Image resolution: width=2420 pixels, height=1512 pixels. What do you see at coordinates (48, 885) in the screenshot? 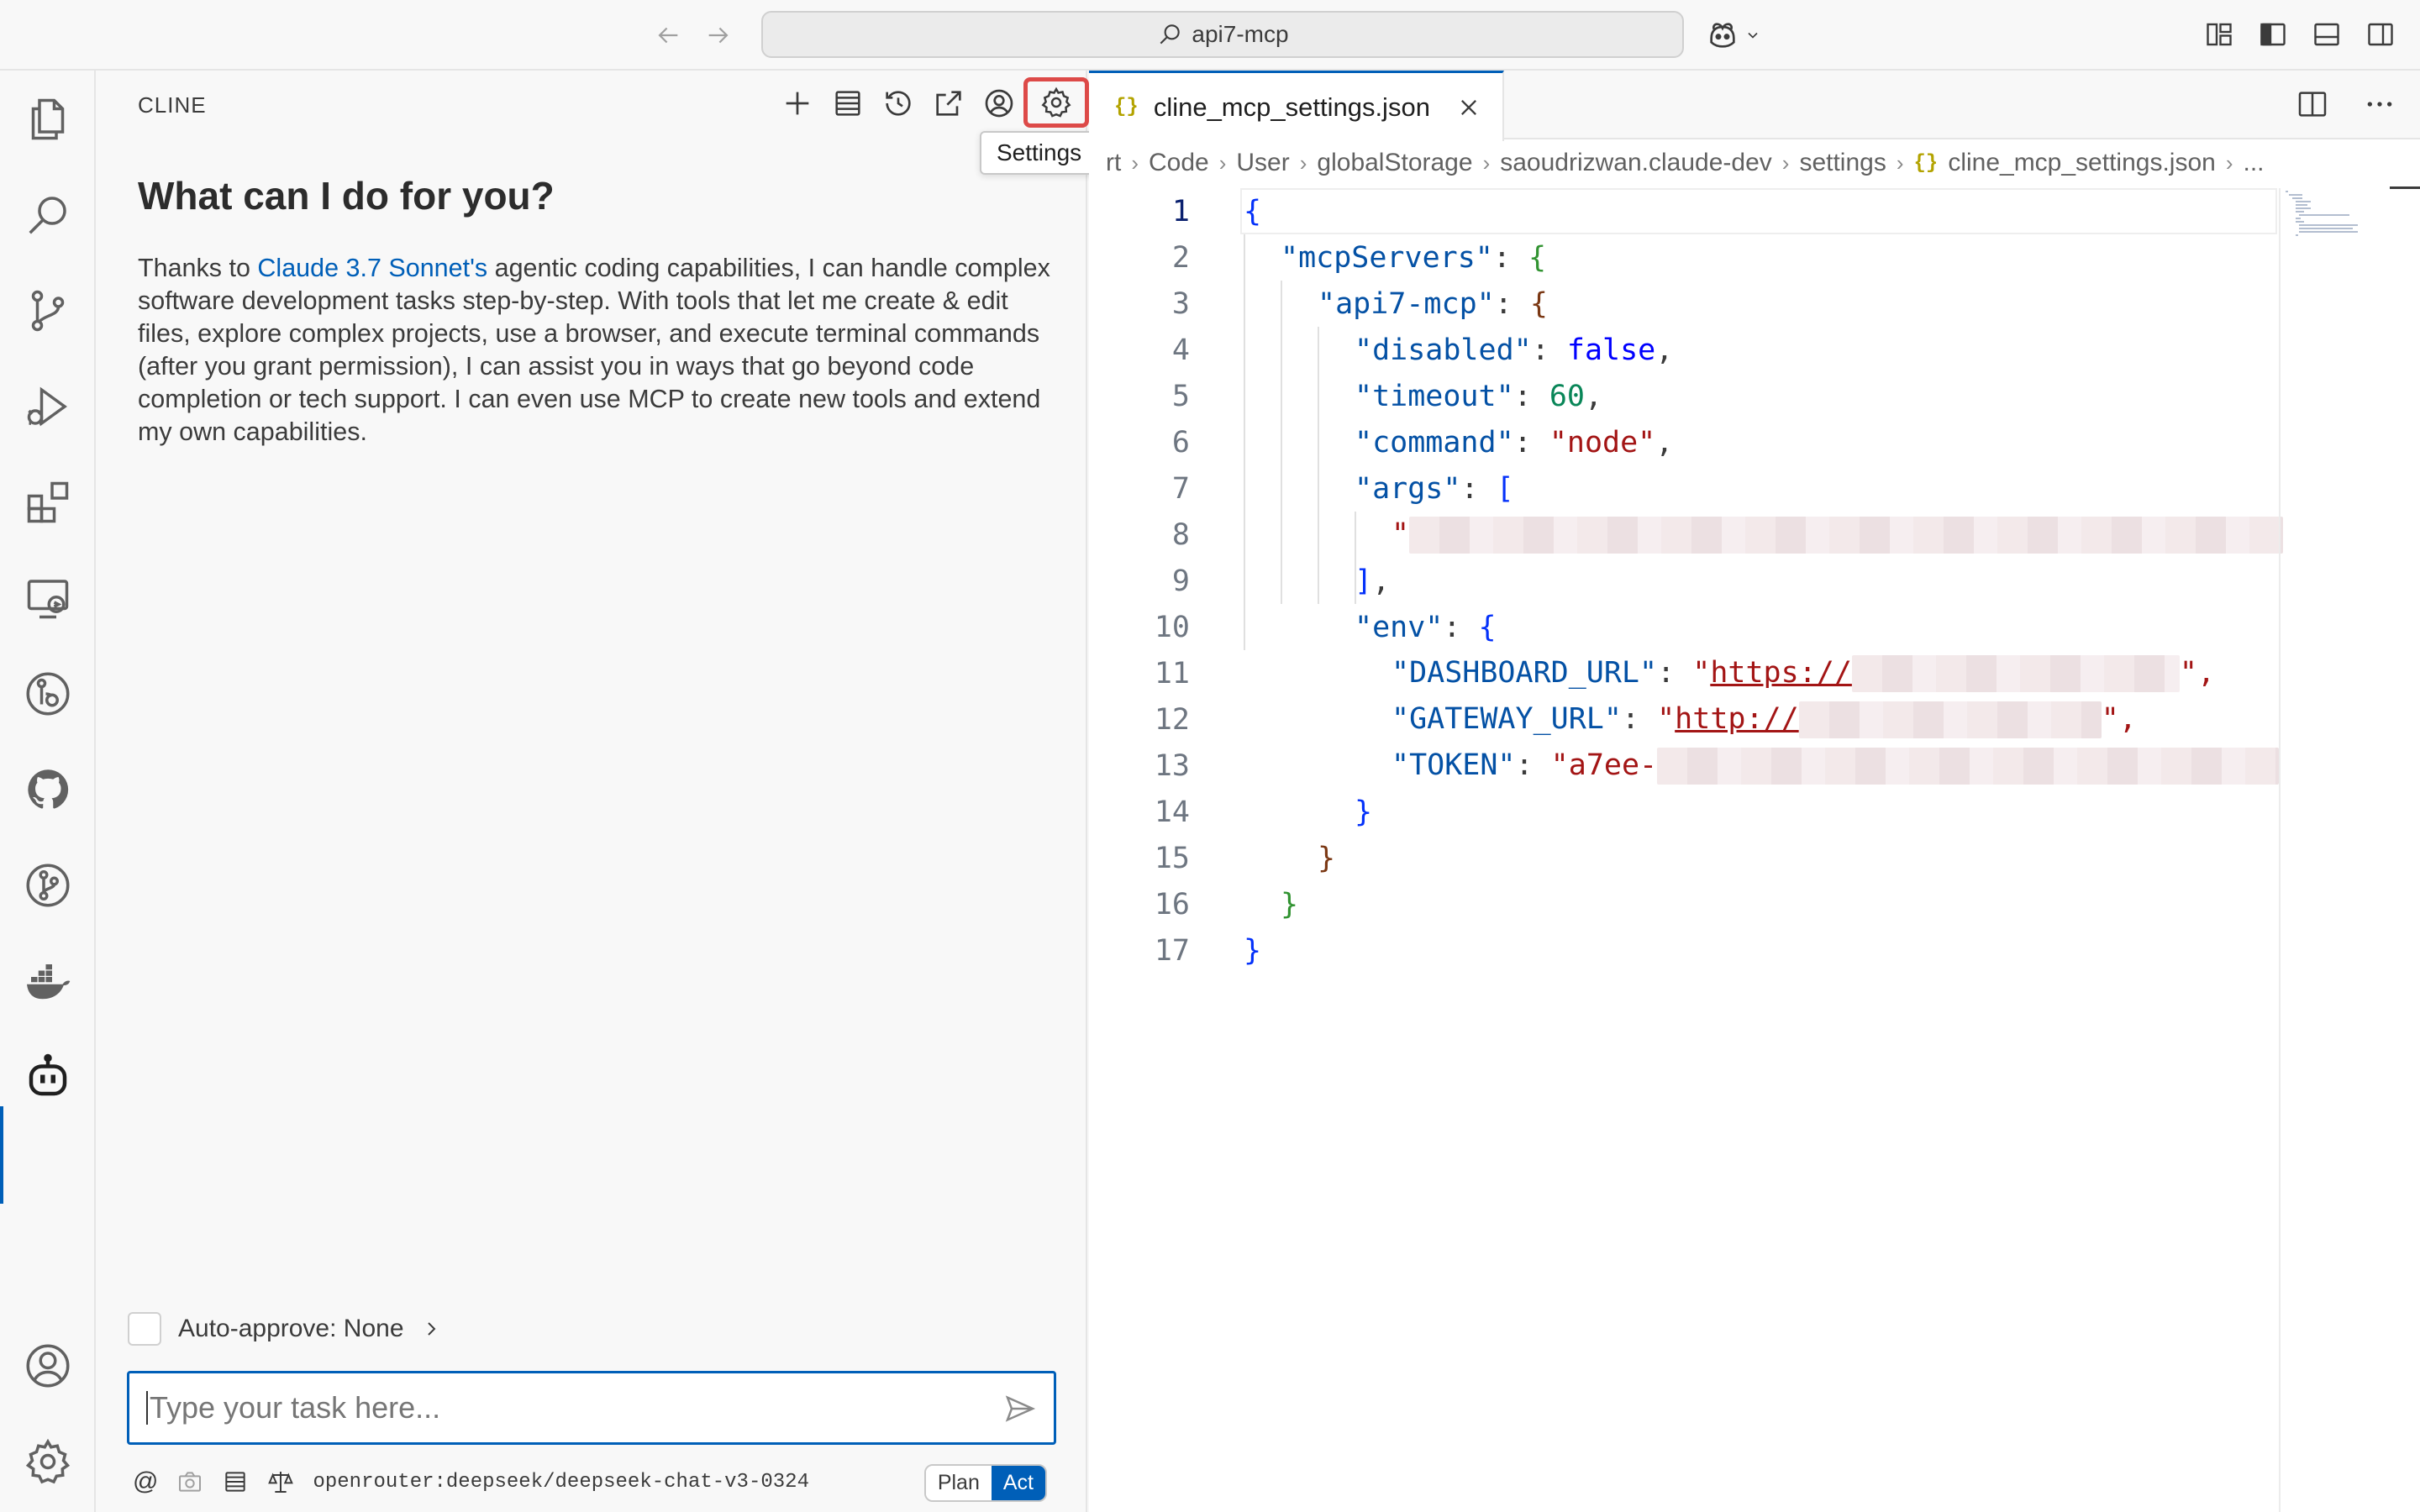
I see `git-graph-icon` at bounding box center [48, 885].